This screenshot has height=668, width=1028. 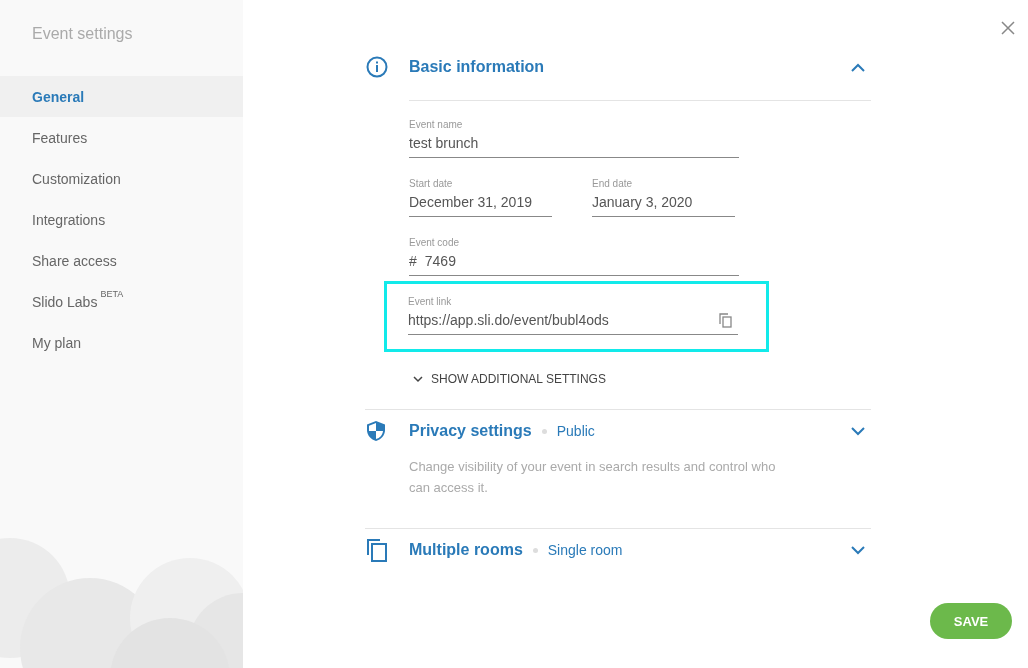 What do you see at coordinates (858, 67) in the screenshot?
I see `chevron-up-icon` at bounding box center [858, 67].